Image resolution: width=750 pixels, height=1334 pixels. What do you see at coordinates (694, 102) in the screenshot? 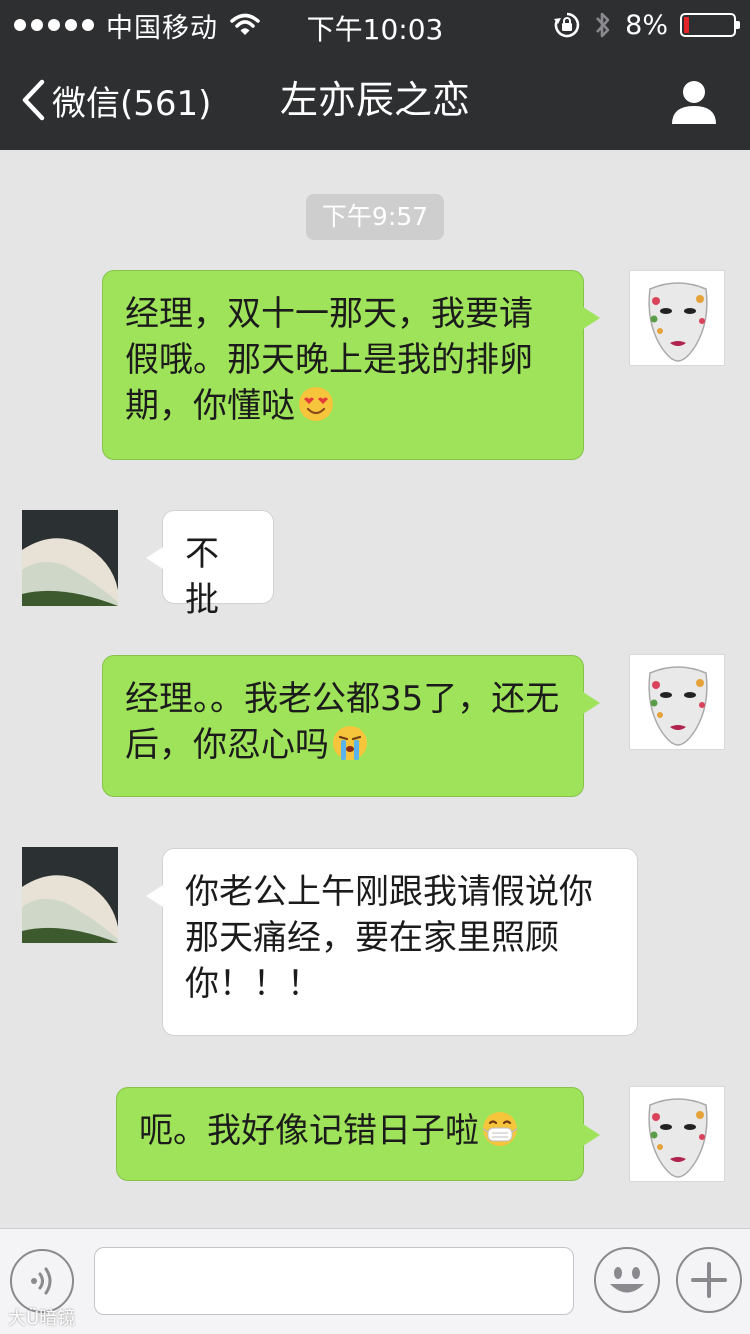
I see `contact-profile-icon` at bounding box center [694, 102].